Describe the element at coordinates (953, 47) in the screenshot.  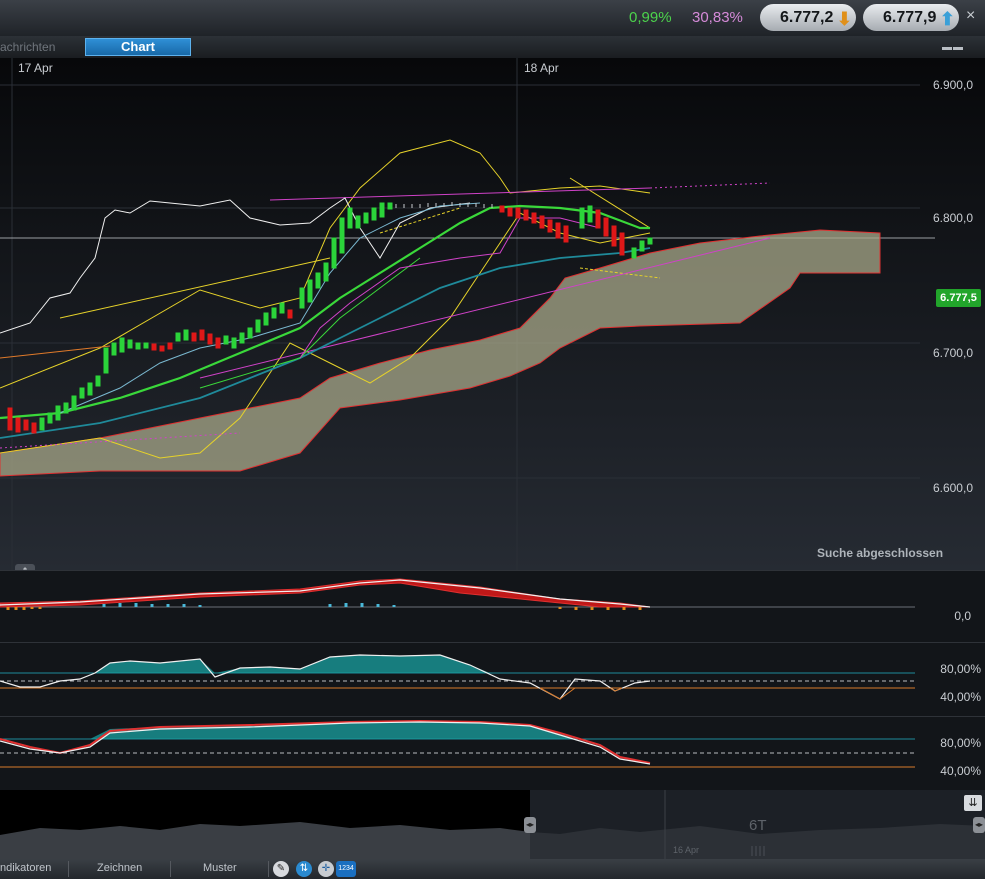
I see `window-controls-icon: ▬▬` at that location.